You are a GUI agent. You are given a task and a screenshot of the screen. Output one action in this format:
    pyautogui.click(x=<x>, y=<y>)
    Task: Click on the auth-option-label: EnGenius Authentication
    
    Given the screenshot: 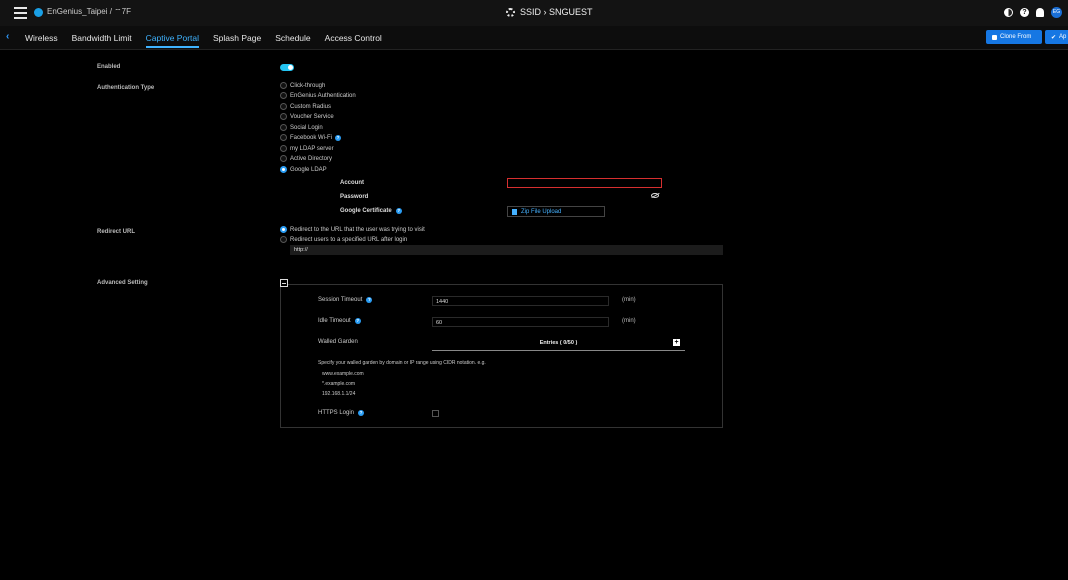 What is the action you would take?
    pyautogui.click(x=323, y=95)
    